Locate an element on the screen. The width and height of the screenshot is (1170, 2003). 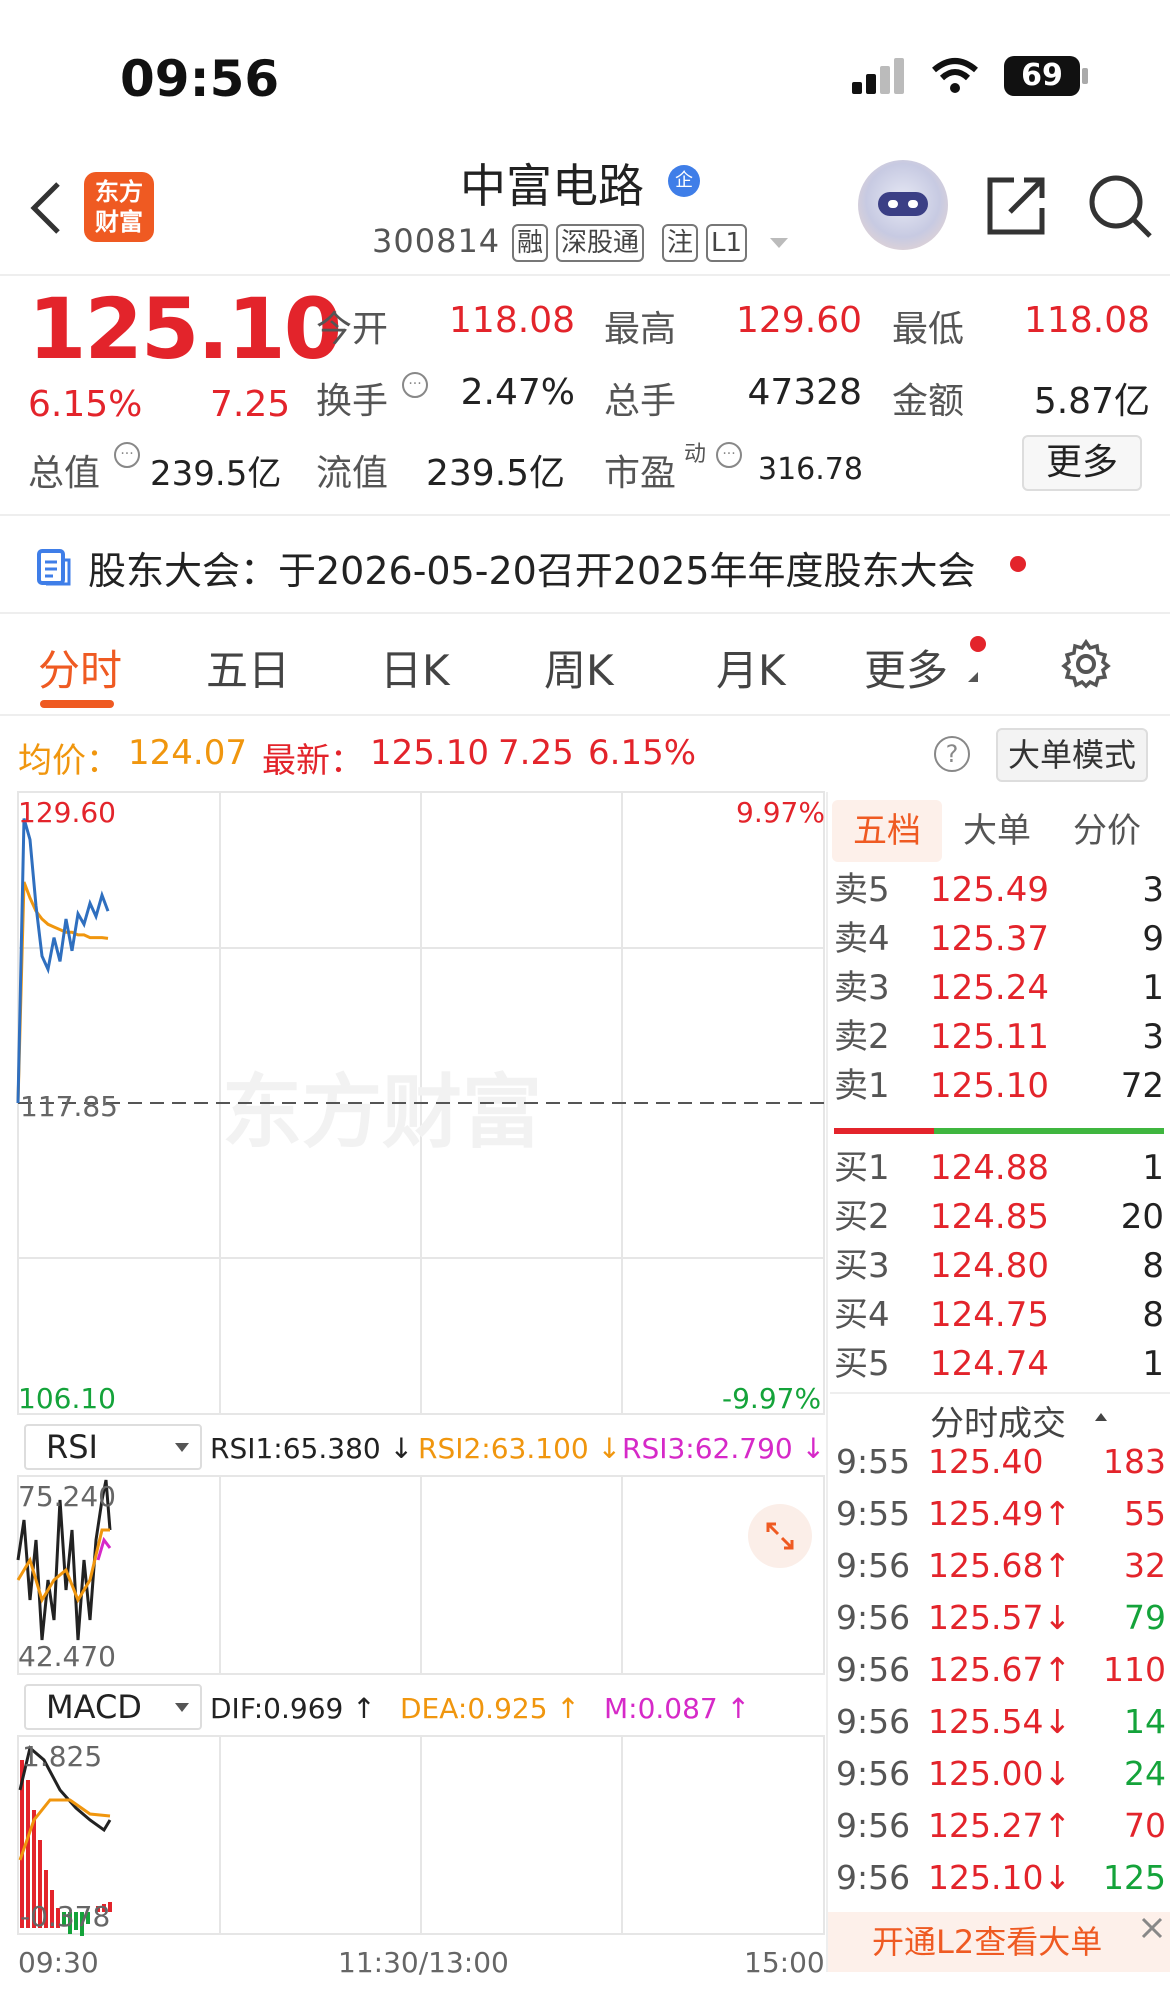
time-axis-mid: 11:30/13:00 is located at coordinates (423, 1962).